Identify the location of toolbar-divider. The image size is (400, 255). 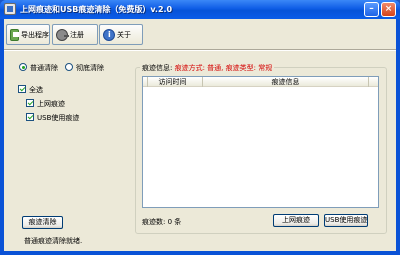
(200, 50).